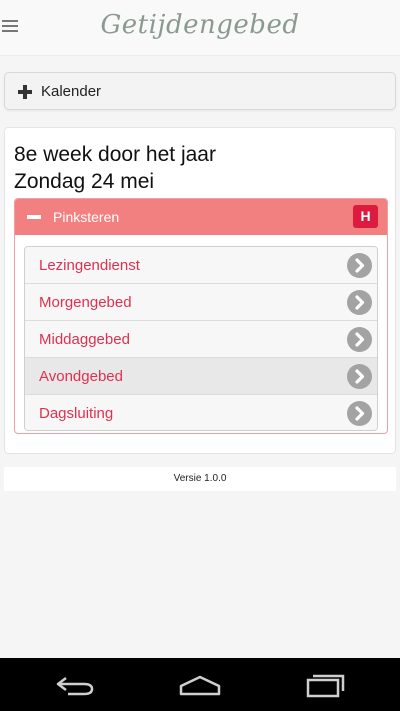 This screenshot has height=711, width=400. I want to click on version-bar: Versie 1.0.0, so click(200, 479).